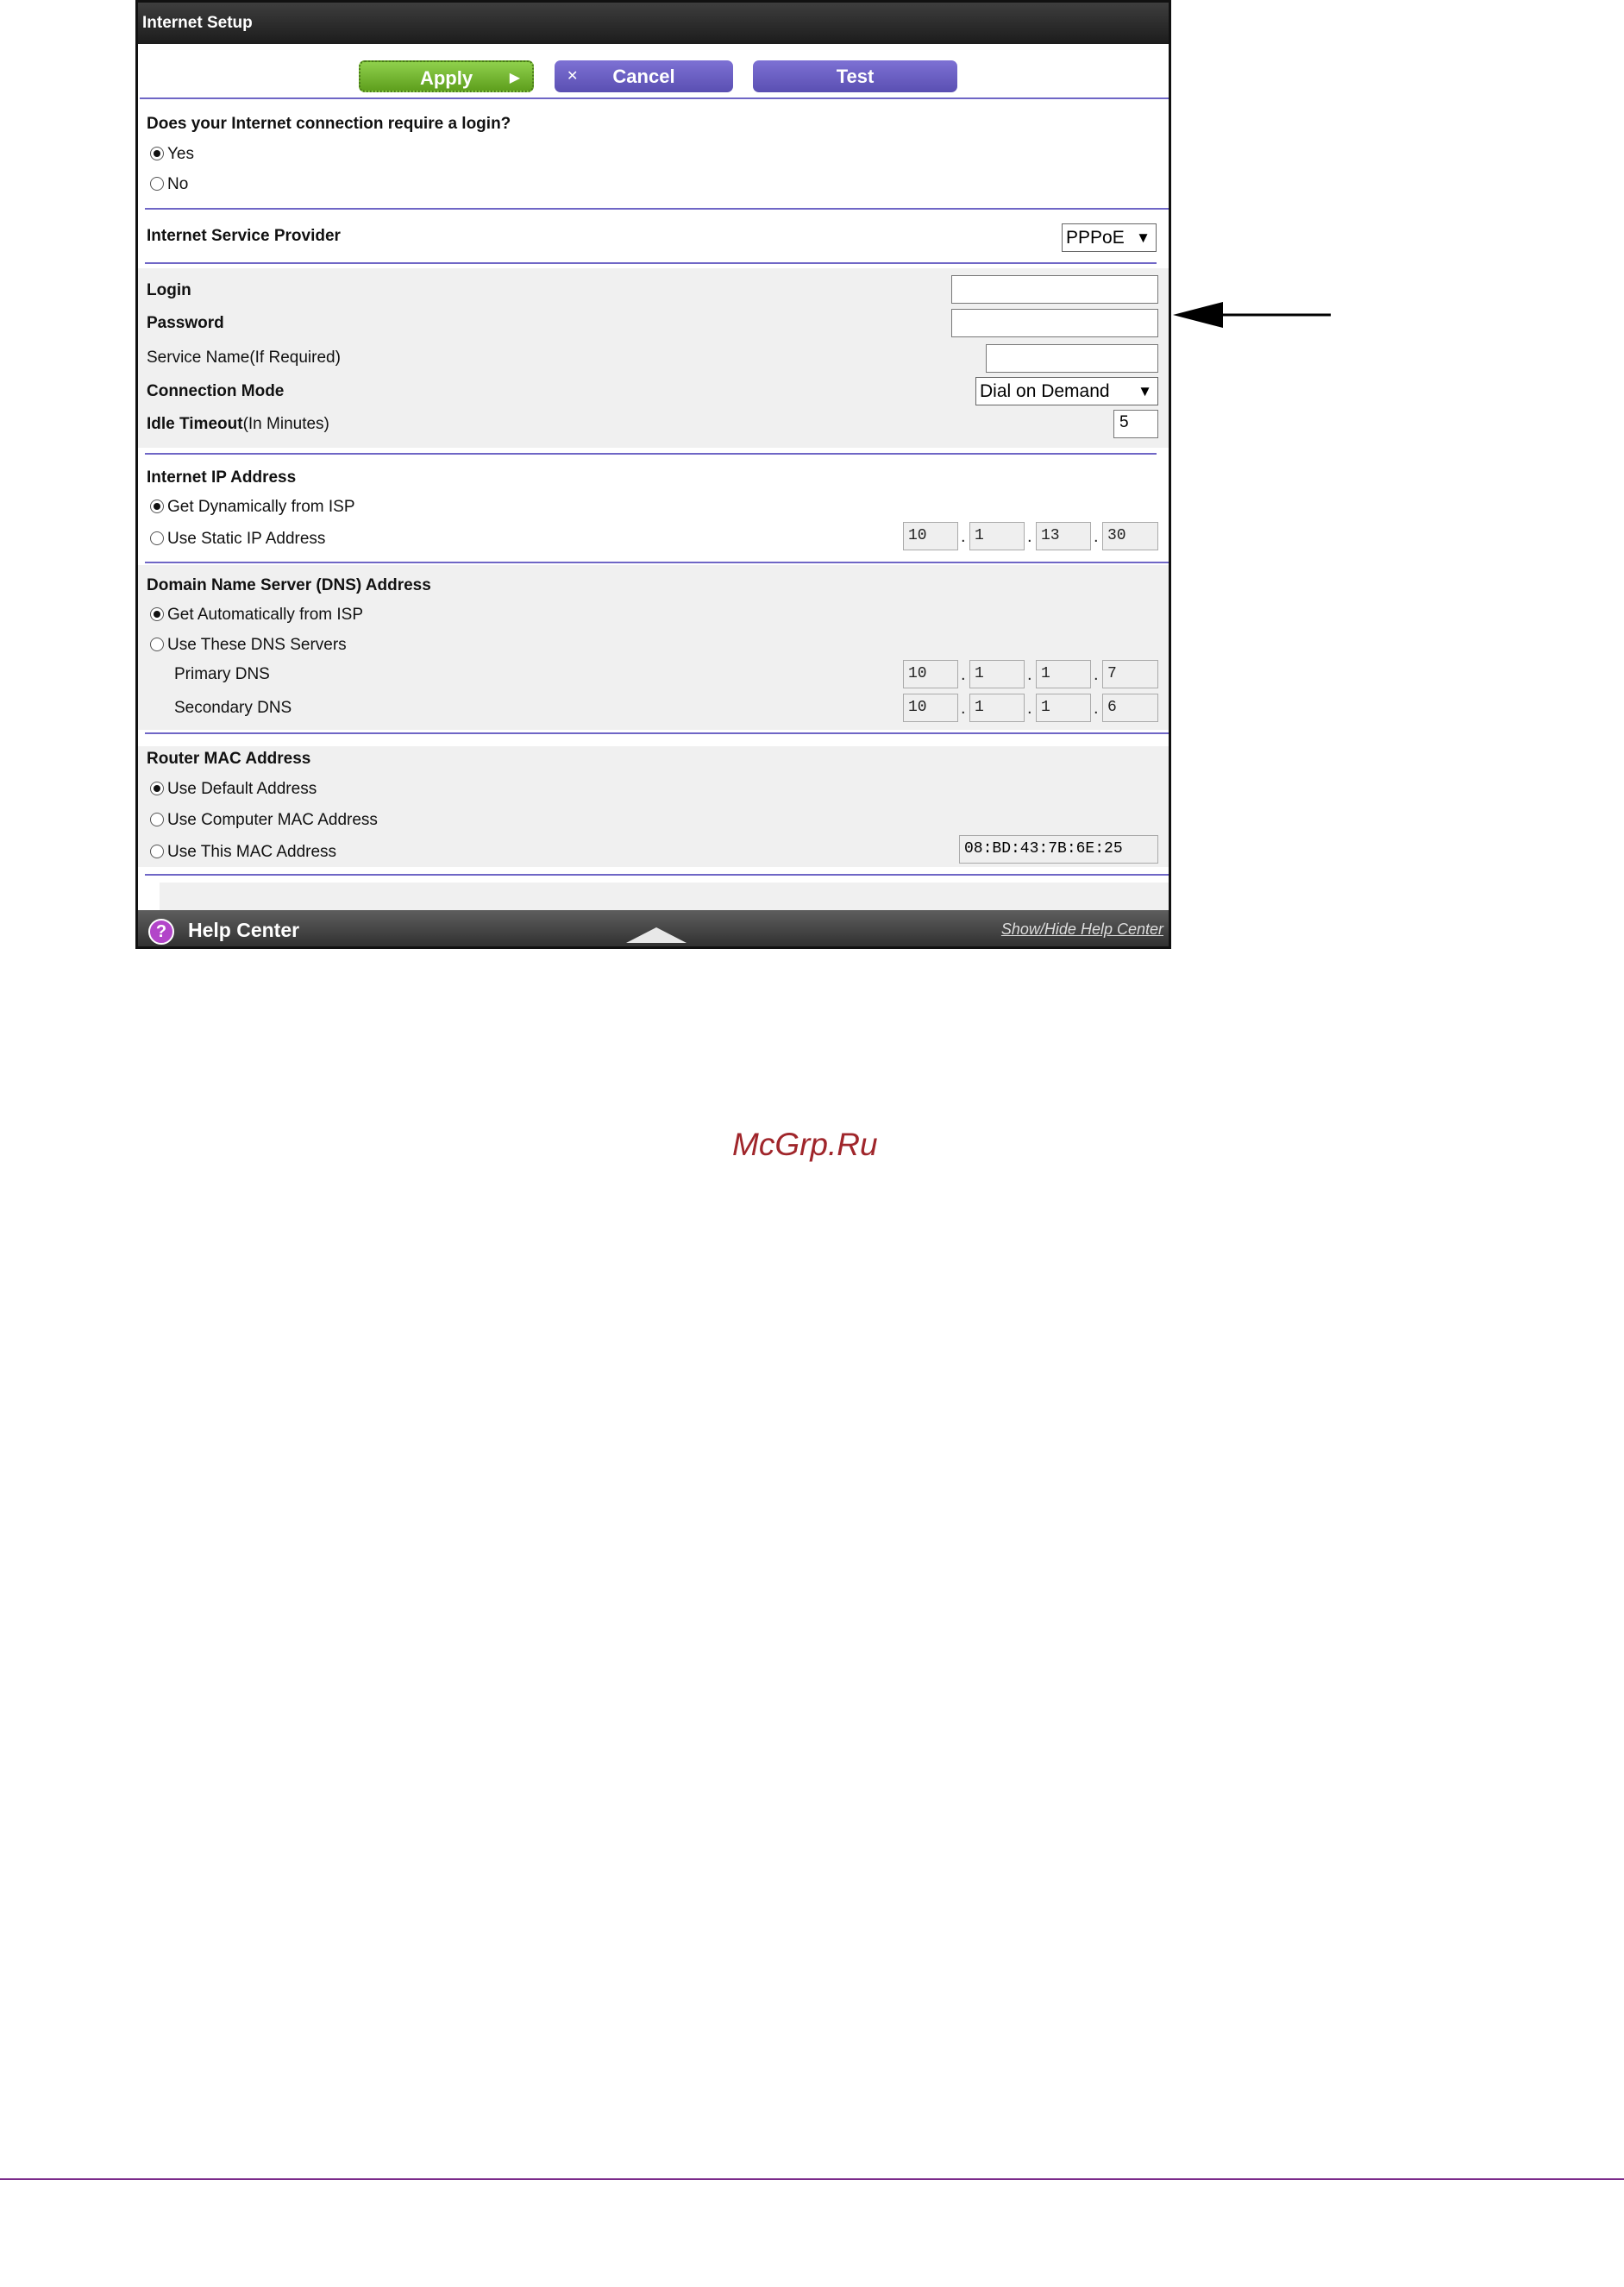  What do you see at coordinates (514, 78) in the screenshot?
I see `play-arrow-icon: ▶` at bounding box center [514, 78].